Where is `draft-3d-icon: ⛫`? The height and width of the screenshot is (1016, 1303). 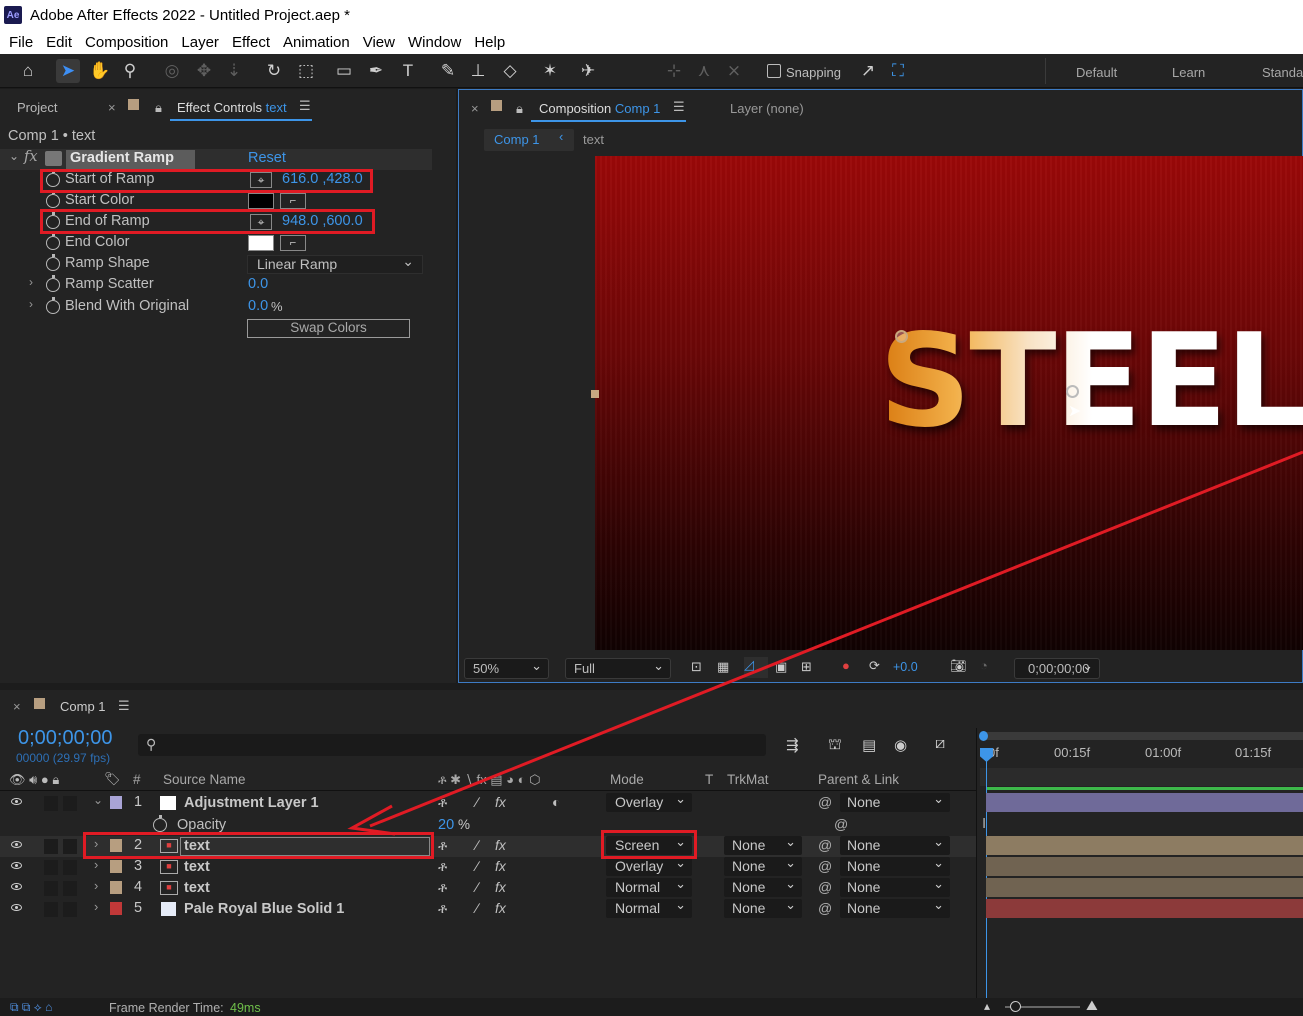
draft-3d-icon: ⛫ is located at coordinates (835, 745).